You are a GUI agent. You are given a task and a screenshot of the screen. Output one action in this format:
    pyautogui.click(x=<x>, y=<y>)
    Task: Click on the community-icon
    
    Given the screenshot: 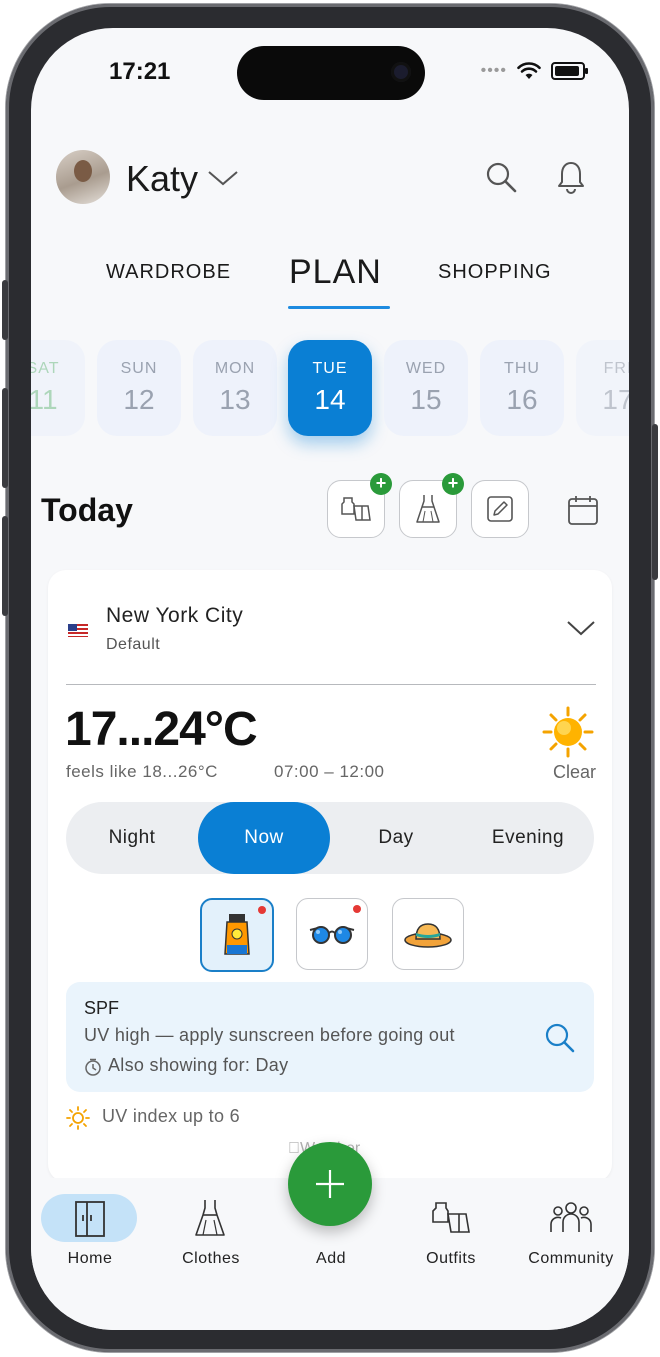 What is the action you would take?
    pyautogui.click(x=571, y=1217)
    